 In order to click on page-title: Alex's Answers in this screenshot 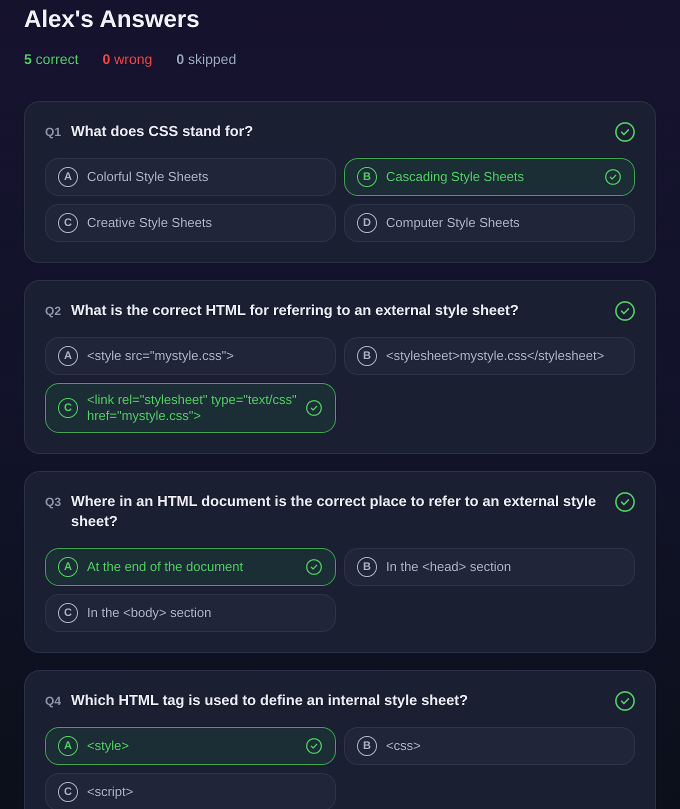, I will do `click(112, 20)`.